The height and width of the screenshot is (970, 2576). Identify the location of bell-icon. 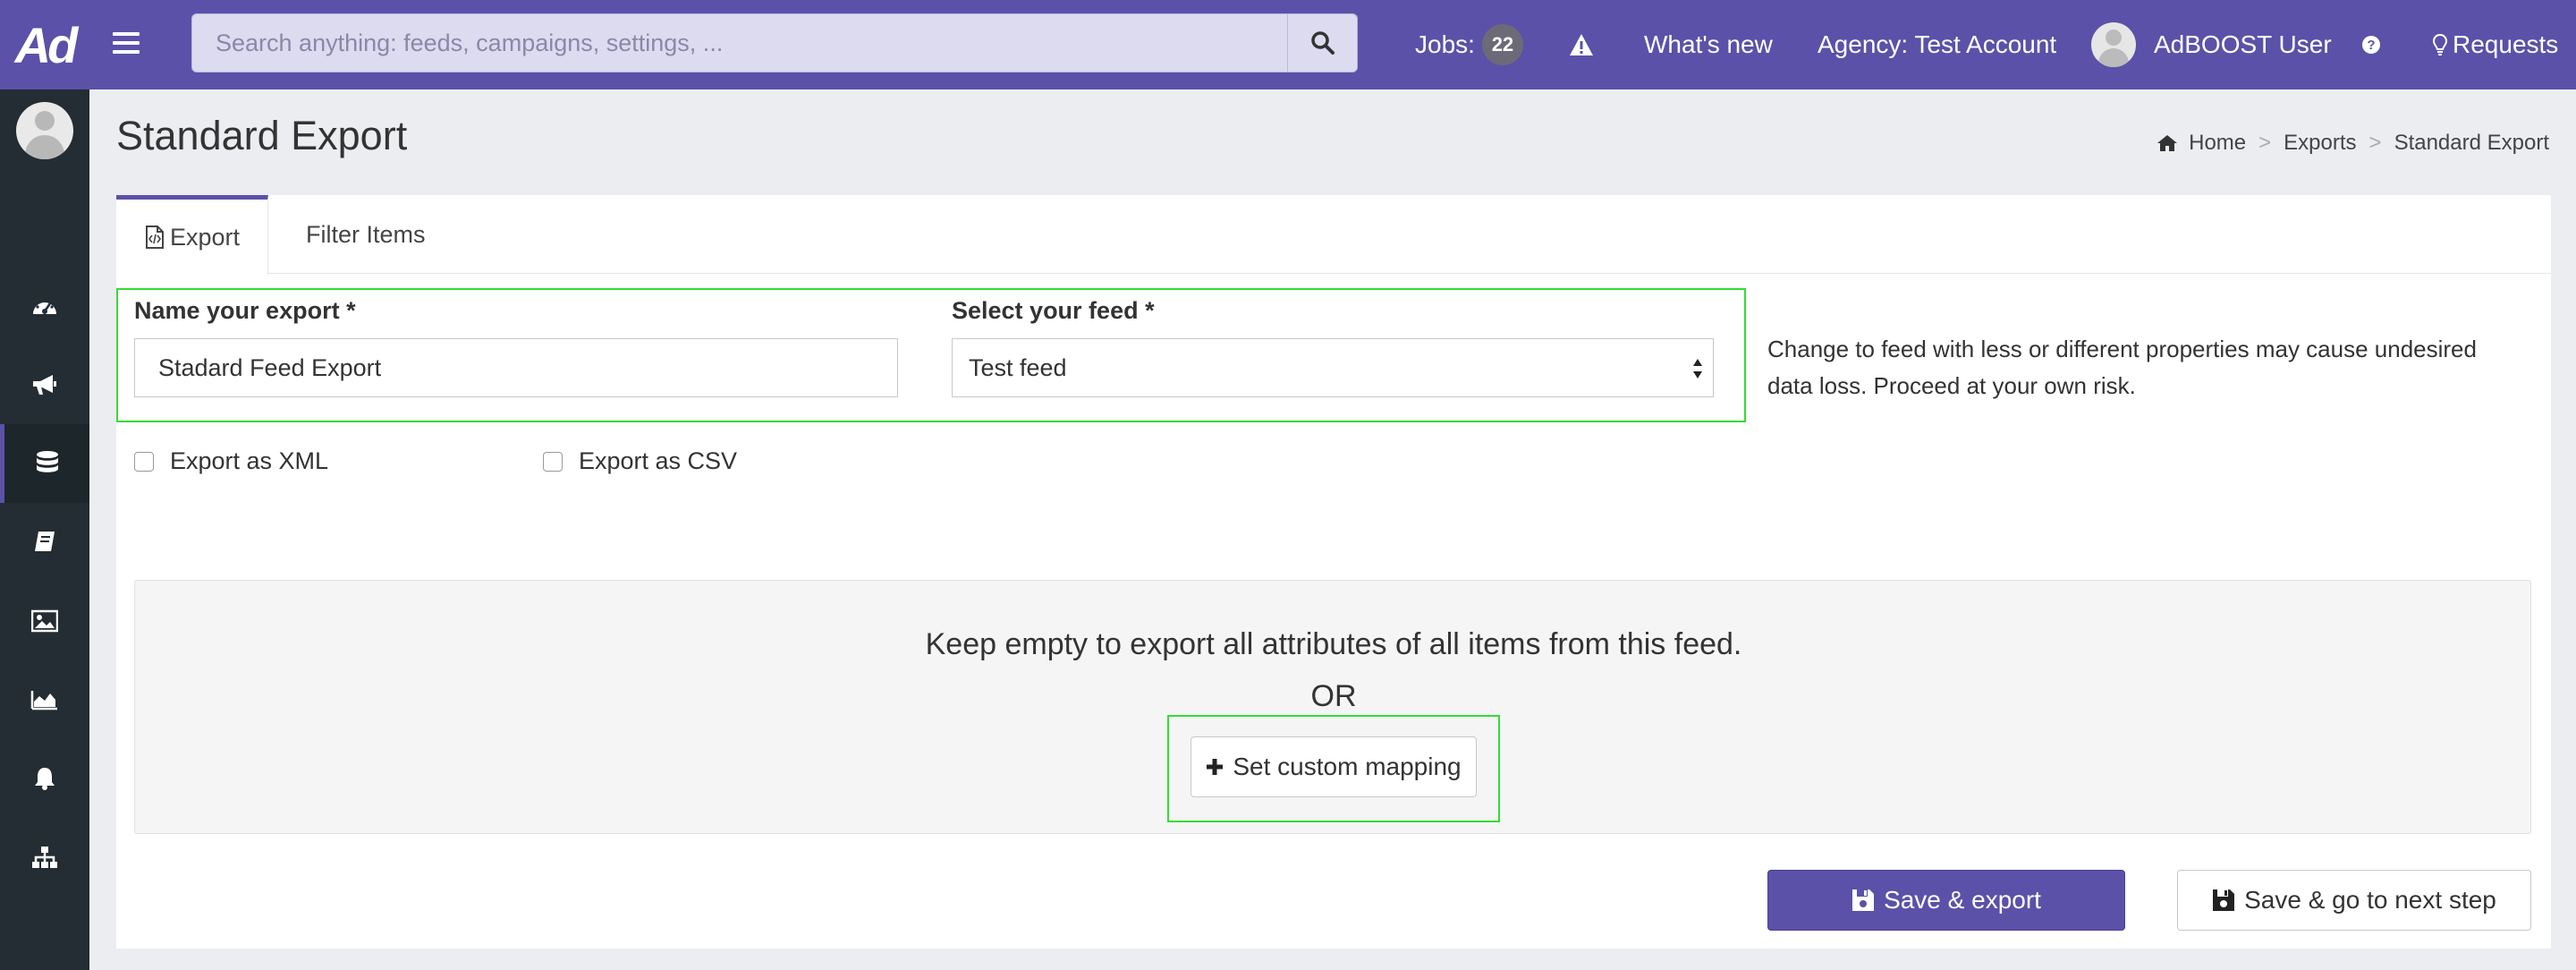
(45, 779).